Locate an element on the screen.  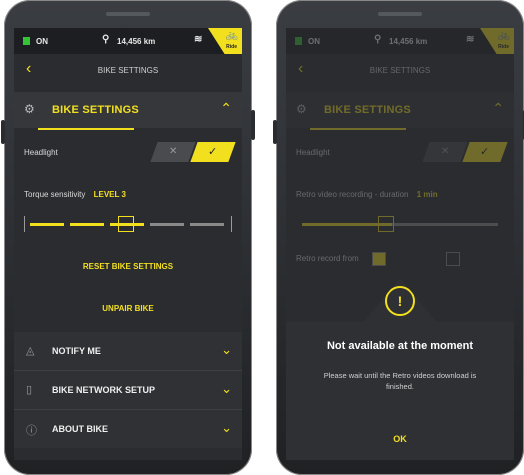
bell-icon: ◬ is located at coordinates (30, 351).